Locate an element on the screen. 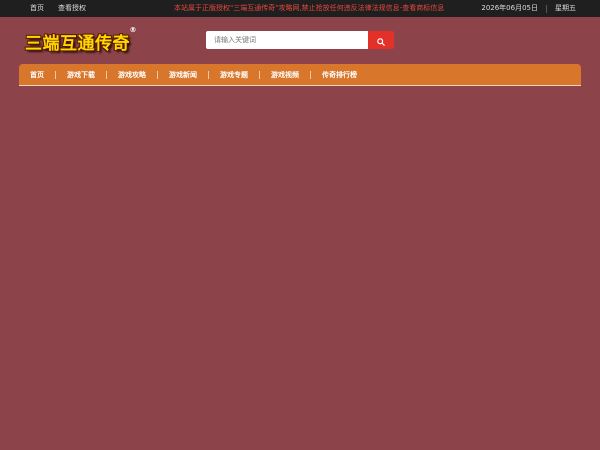 The height and width of the screenshot is (450, 600). nav-item-label: 首页 is located at coordinates (37, 74).